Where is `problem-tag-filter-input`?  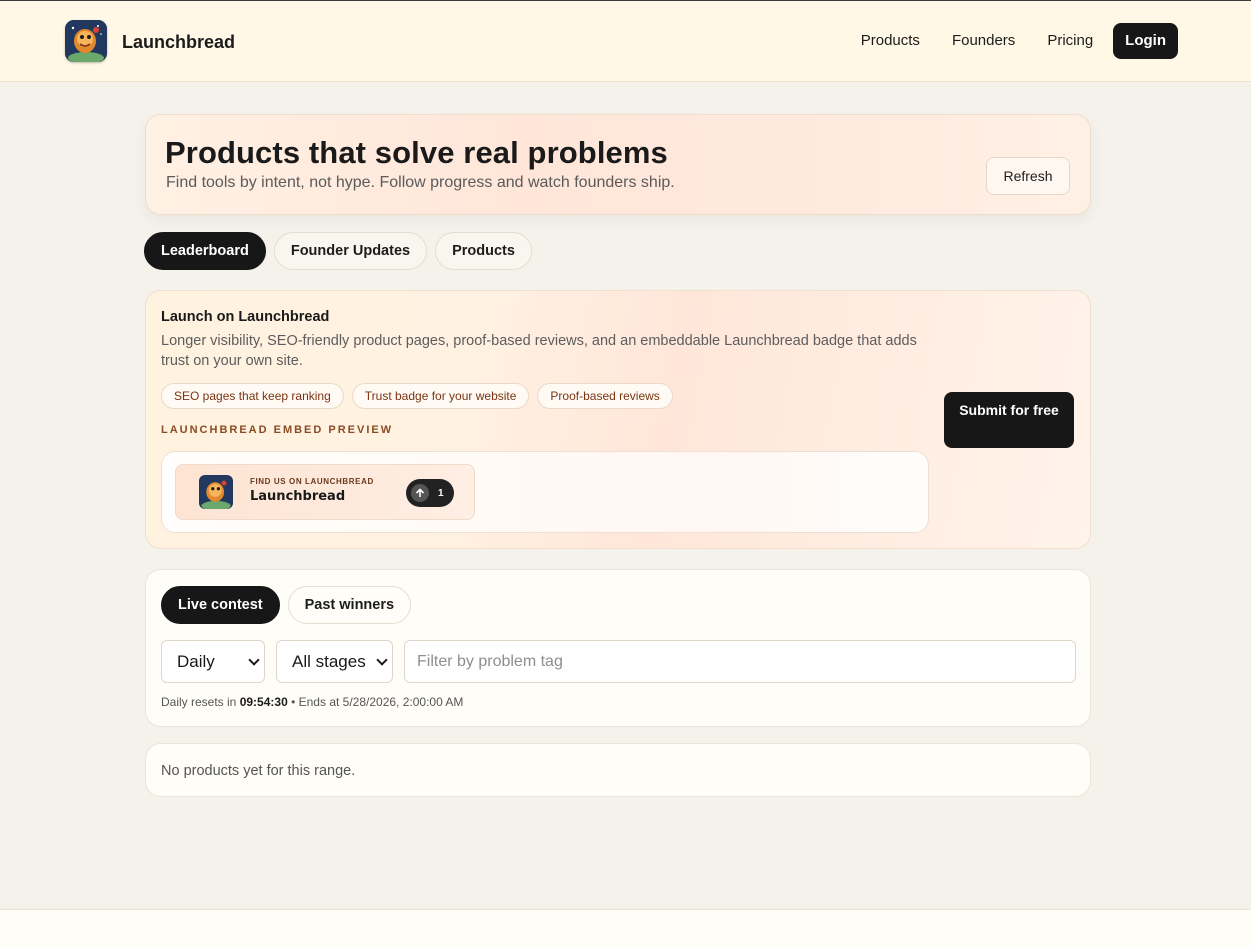 problem-tag-filter-input is located at coordinates (740, 661).